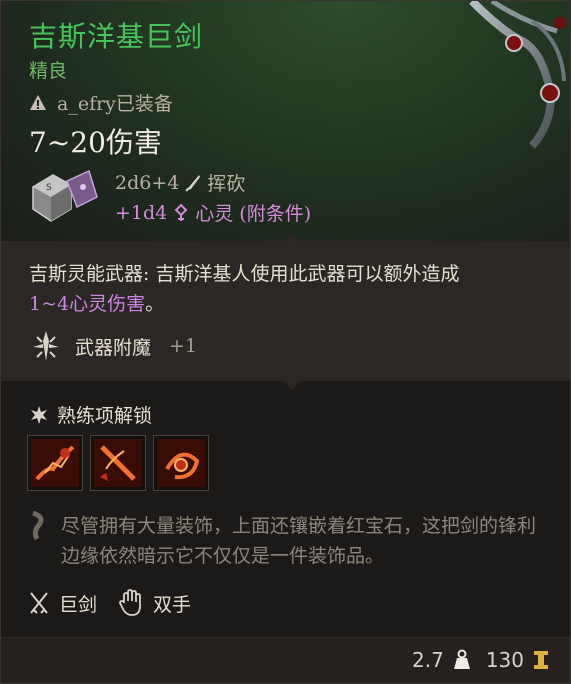 Image resolution: width=571 pixels, height=684 pixels. I want to click on dice-icon: S, so click(65, 195).